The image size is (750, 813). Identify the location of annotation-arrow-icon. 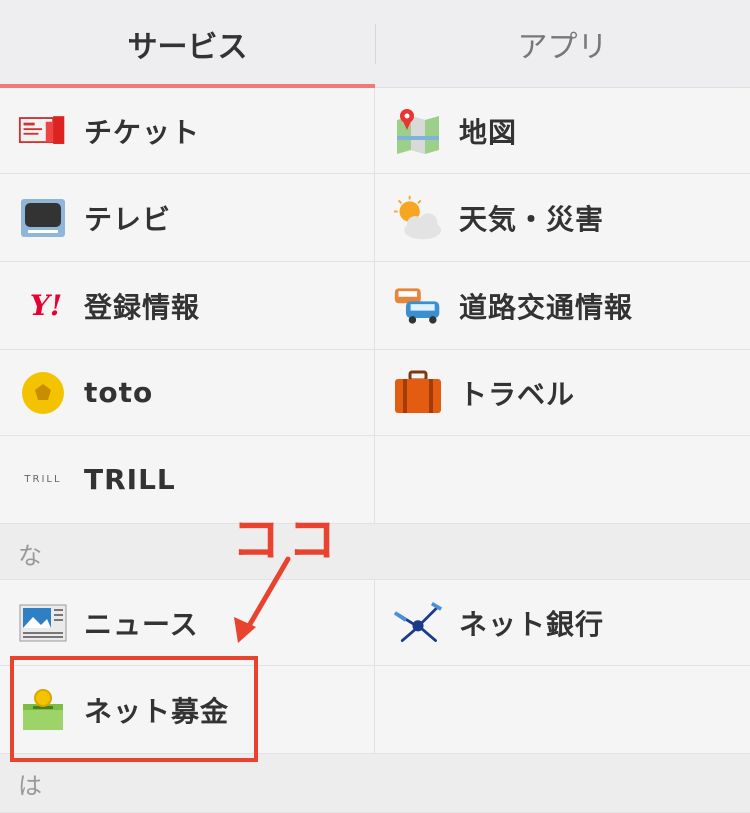
(262, 599).